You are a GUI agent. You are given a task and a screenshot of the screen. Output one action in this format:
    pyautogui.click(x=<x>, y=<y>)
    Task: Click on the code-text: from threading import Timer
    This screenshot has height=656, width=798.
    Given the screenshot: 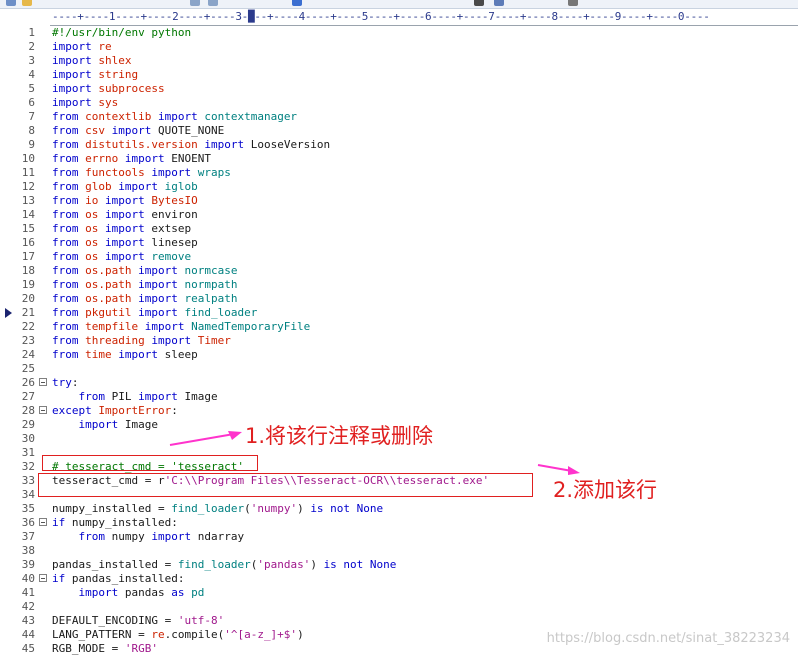 What is the action you would take?
    pyautogui.click(x=141, y=341)
    